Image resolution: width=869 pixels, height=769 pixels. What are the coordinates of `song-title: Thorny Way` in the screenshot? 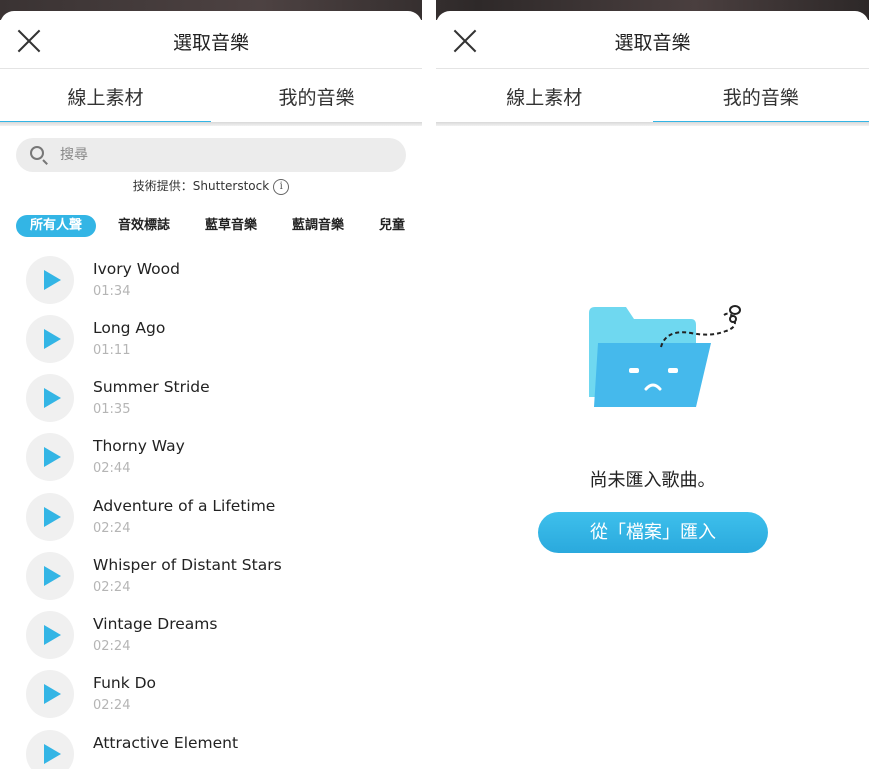 It's located at (139, 446).